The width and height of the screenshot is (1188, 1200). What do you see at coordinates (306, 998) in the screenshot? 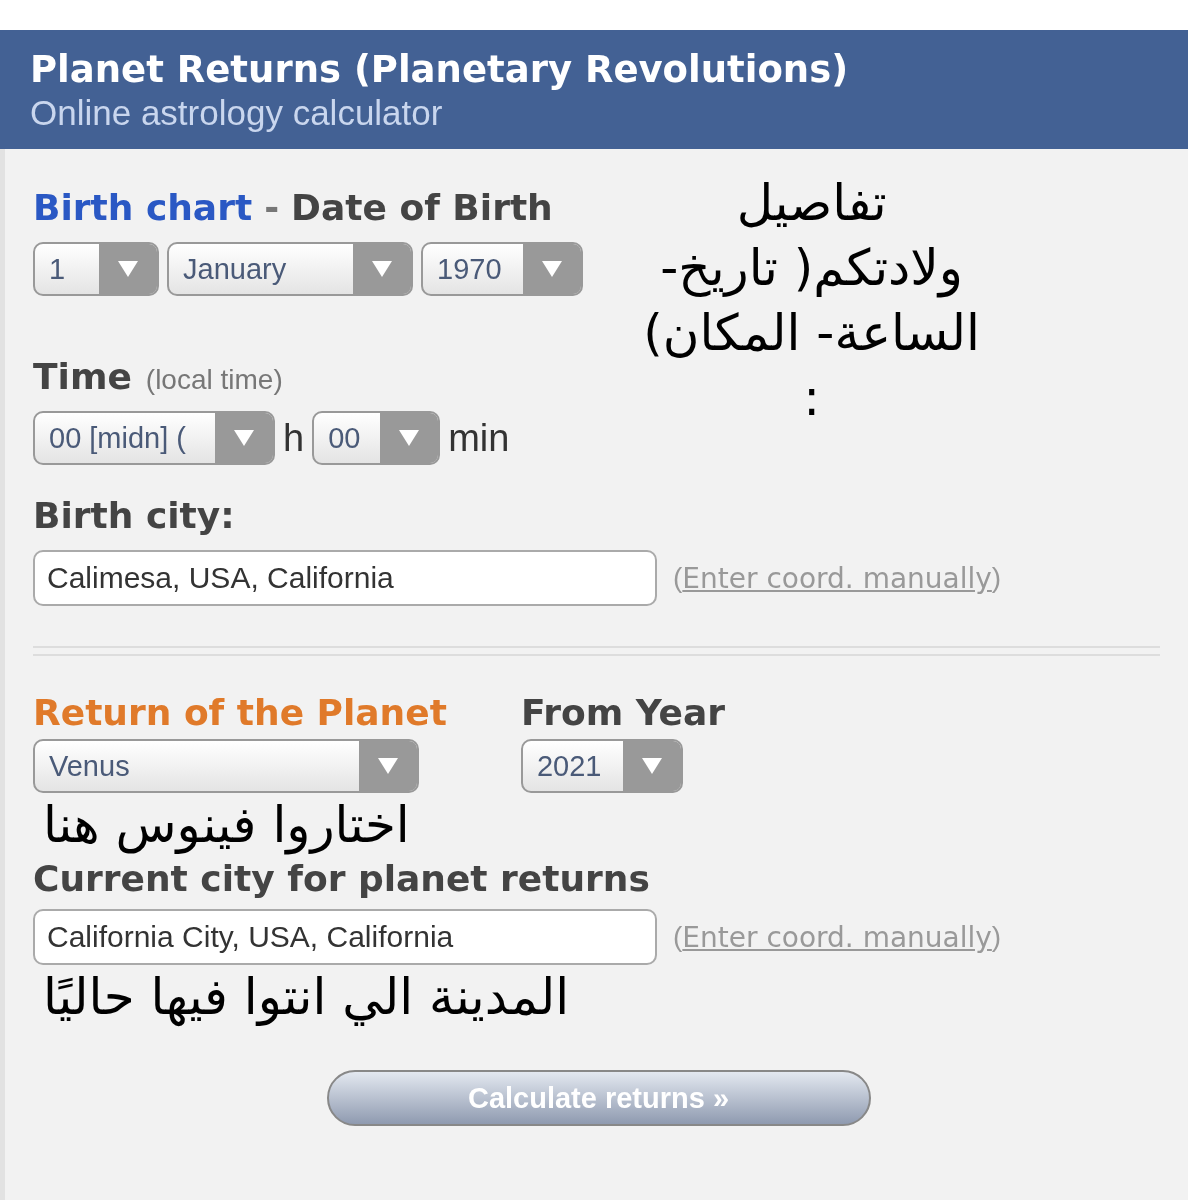
I see `annotation-note: المدينة الي انتوا فيها حاليًا` at bounding box center [306, 998].